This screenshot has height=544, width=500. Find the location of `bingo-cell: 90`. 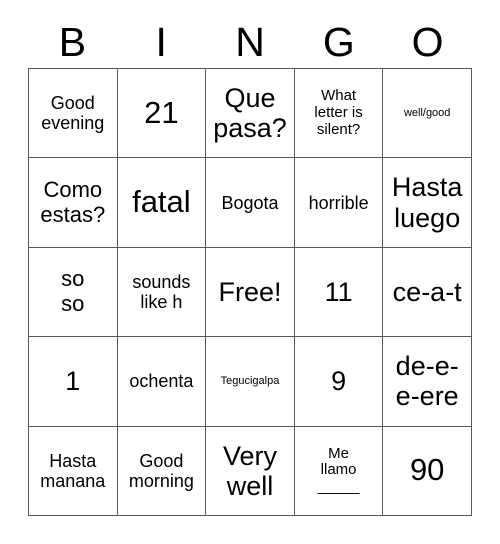

bingo-cell: 90 is located at coordinates (427, 471).